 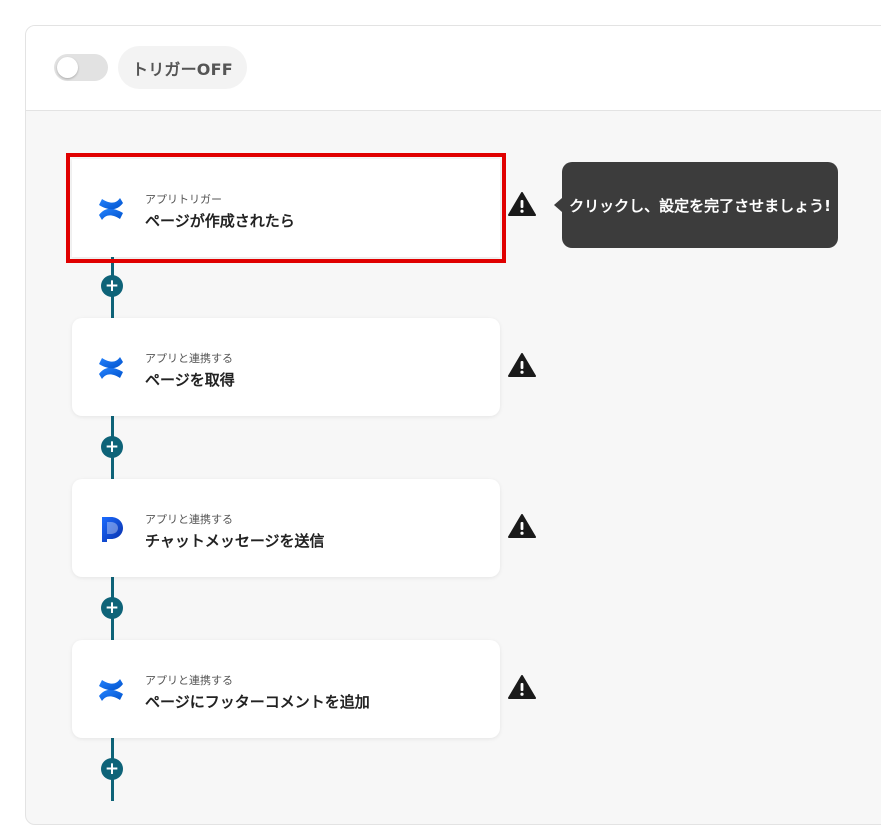 I want to click on toggle-knob, so click(x=67, y=67).